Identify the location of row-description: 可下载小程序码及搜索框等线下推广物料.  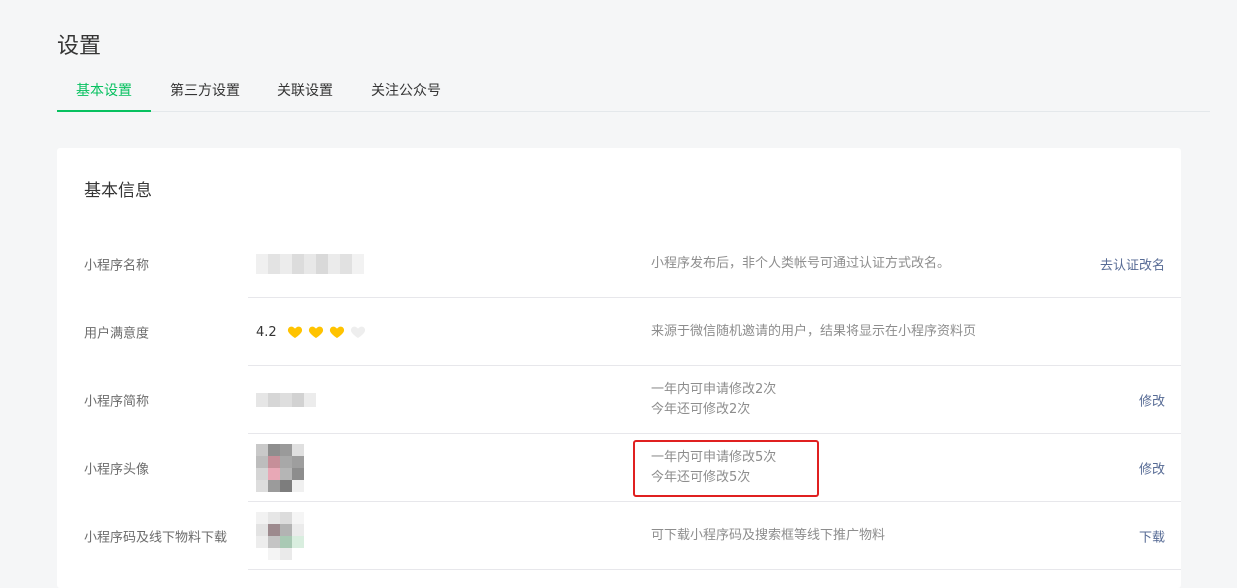
(768, 535).